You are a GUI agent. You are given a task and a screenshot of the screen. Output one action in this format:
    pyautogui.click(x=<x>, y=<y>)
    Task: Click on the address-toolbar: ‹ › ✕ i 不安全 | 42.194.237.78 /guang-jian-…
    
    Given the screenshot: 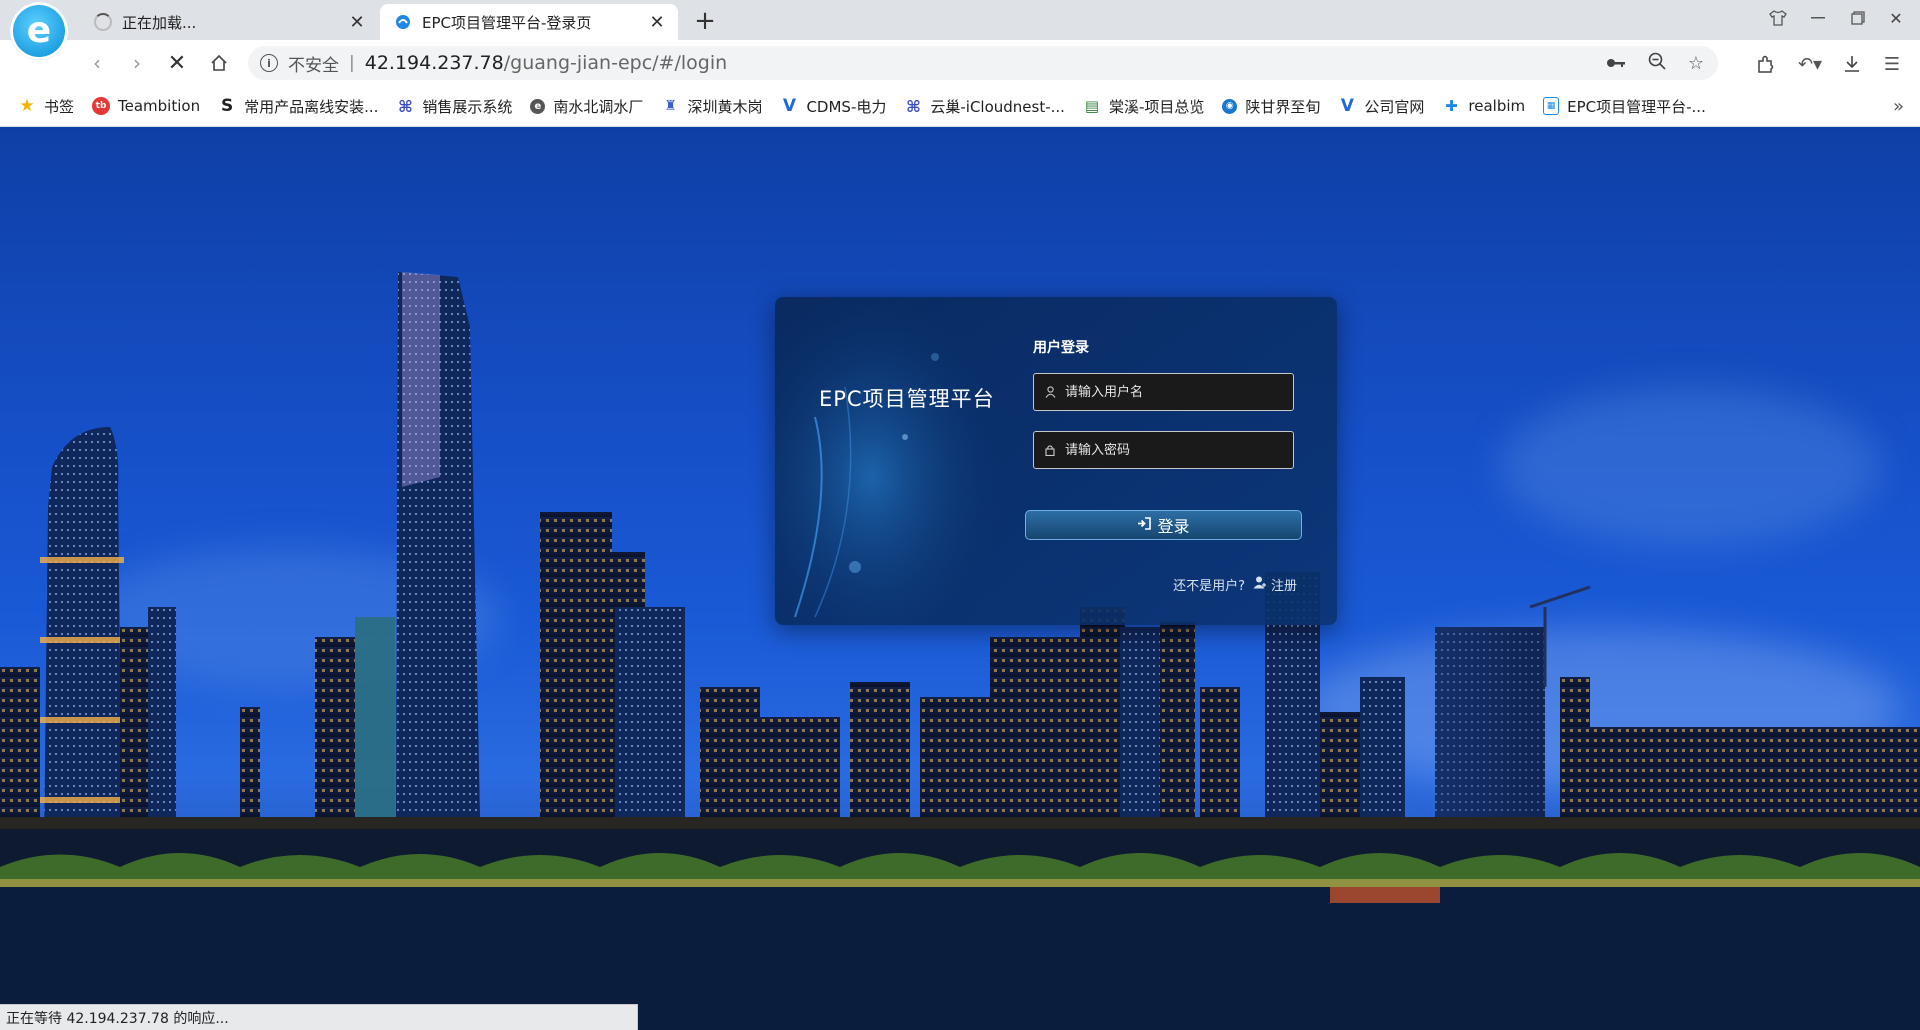 What is the action you would take?
    pyautogui.click(x=960, y=63)
    